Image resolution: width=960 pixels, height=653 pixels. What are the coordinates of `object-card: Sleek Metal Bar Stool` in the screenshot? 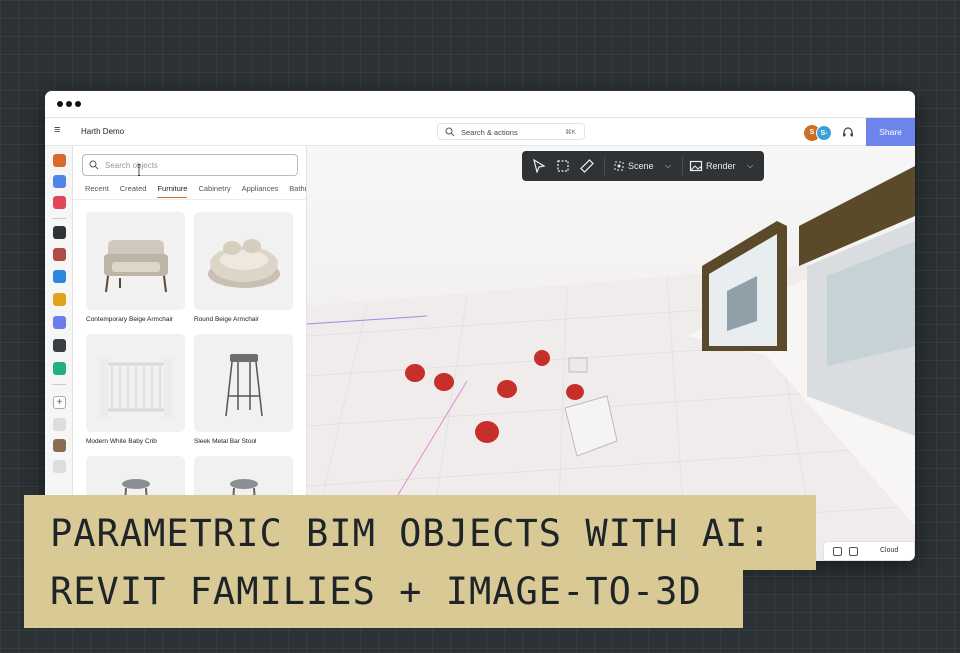 It's located at (243, 389).